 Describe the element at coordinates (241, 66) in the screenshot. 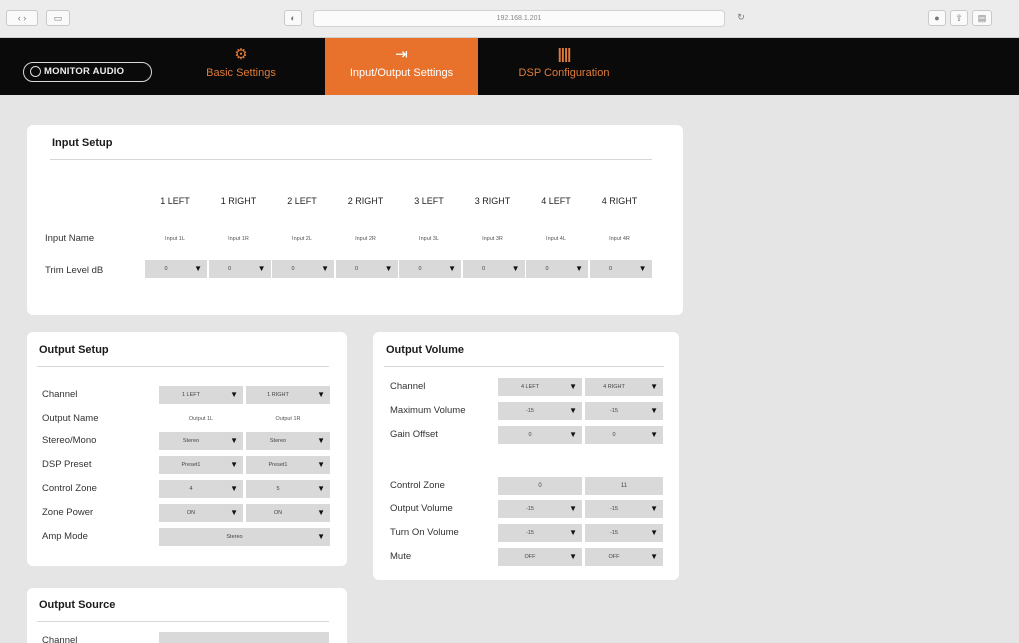

I see `tab-basic-settings: ⚙ Basic Settings` at that location.